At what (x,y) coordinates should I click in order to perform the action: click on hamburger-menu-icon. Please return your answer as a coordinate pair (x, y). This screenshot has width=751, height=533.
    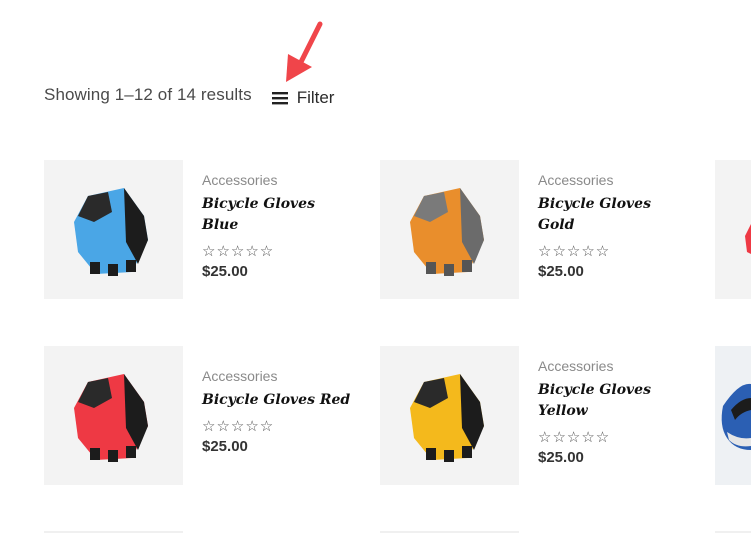
    Looking at the image, I should click on (279, 98).